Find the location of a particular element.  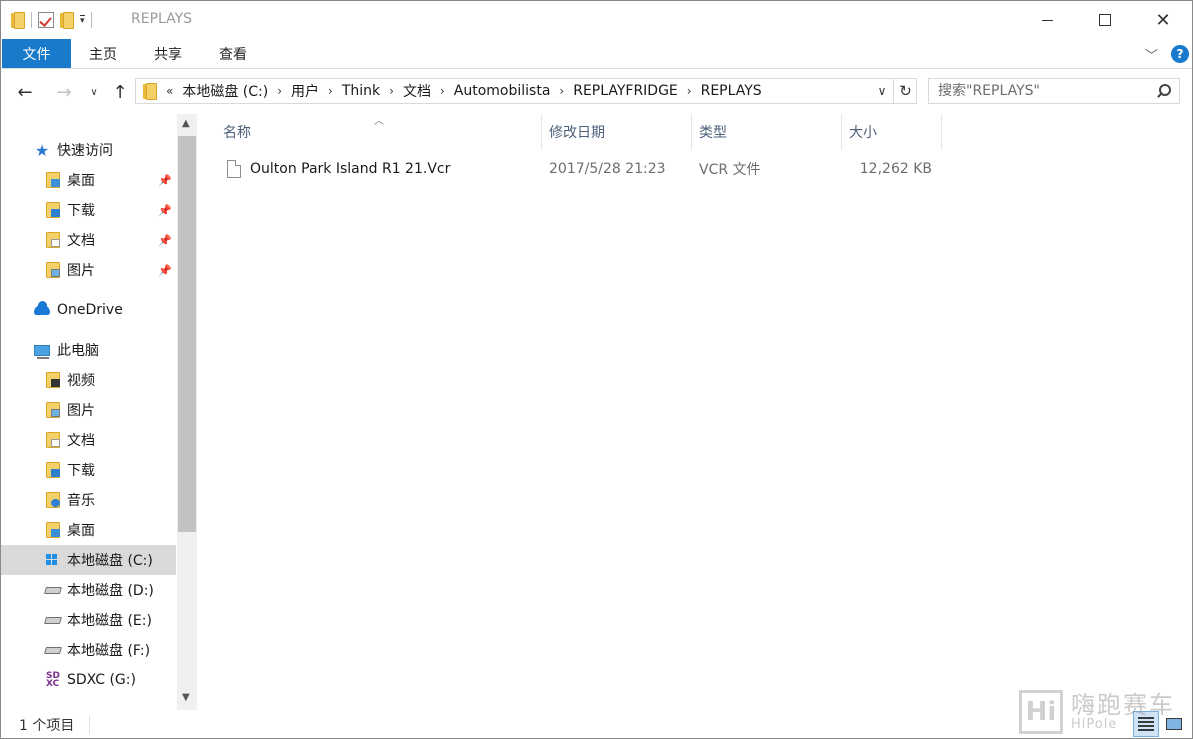

file-name: Oulton Park Island R1 21.Vcr is located at coordinates (350, 169).